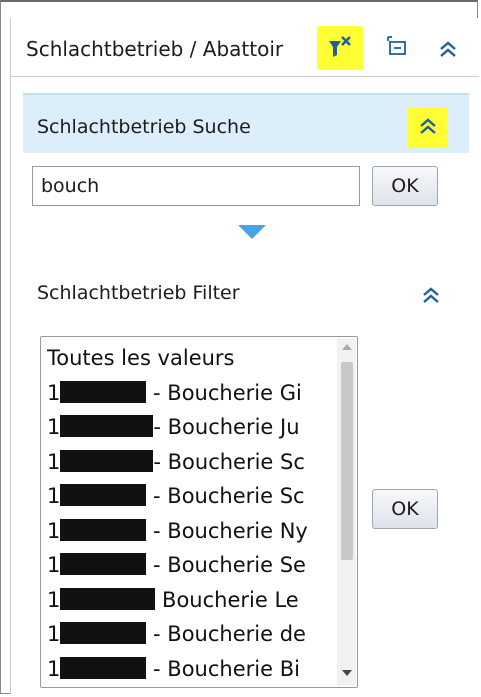 The width and height of the screenshot is (481, 697). I want to click on search-input, so click(196, 186).